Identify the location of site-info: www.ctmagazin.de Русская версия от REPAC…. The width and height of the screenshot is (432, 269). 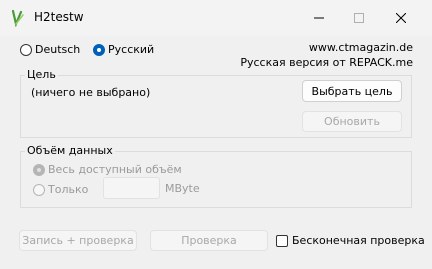
(326, 55).